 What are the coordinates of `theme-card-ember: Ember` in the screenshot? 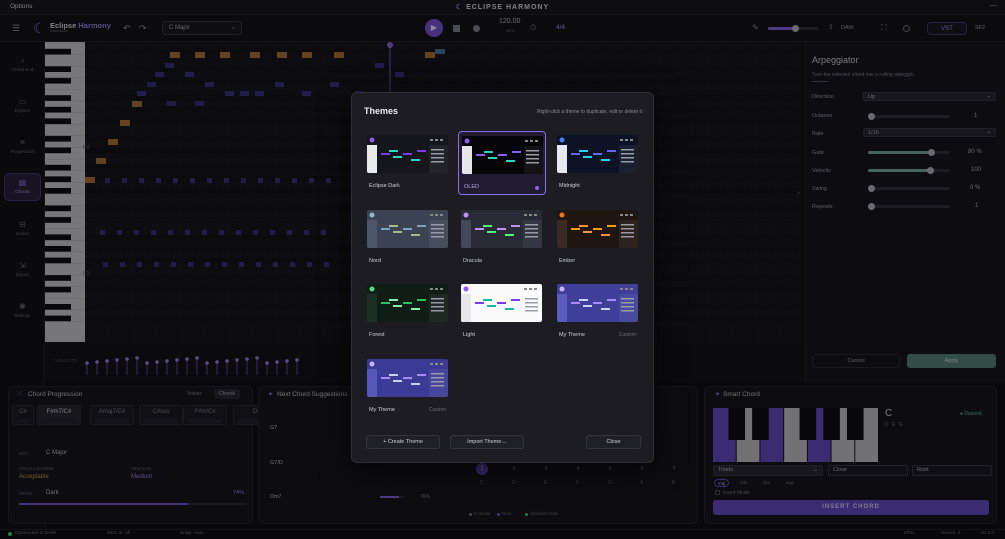 It's located at (598, 238).